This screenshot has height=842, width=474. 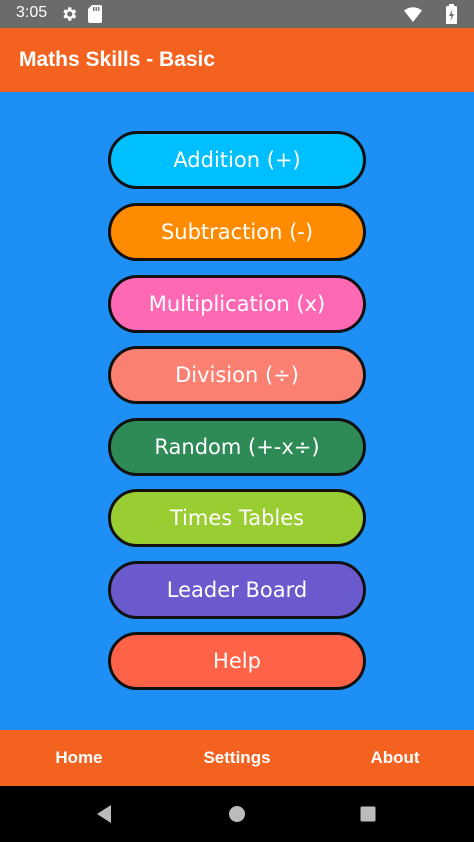 What do you see at coordinates (368, 814) in the screenshot?
I see `recents-icon` at bounding box center [368, 814].